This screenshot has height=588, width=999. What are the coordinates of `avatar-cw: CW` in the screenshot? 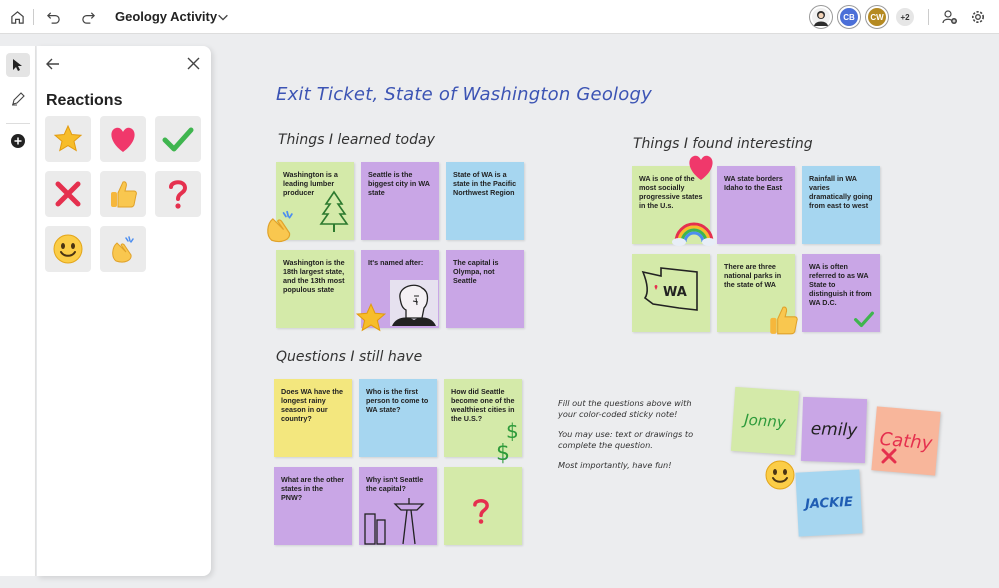 It's located at (877, 17).